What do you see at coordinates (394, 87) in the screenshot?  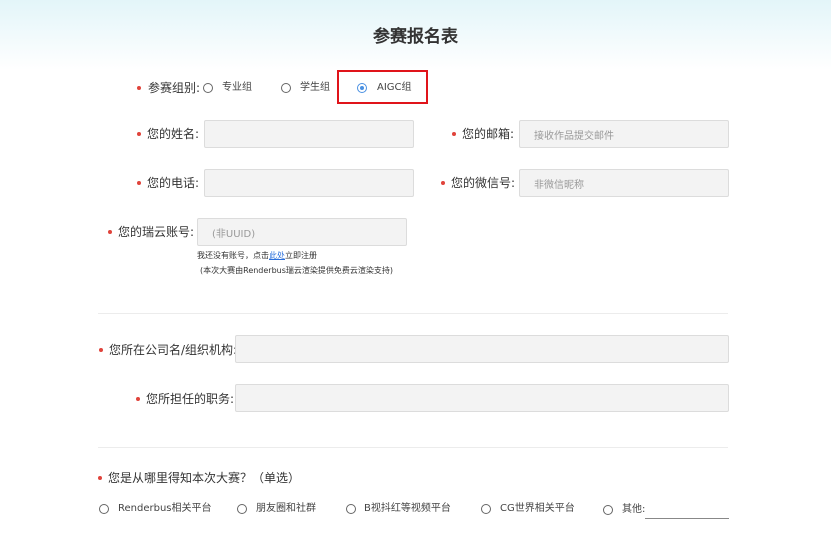 I see `radio-label-aigc: AIGC组` at bounding box center [394, 87].